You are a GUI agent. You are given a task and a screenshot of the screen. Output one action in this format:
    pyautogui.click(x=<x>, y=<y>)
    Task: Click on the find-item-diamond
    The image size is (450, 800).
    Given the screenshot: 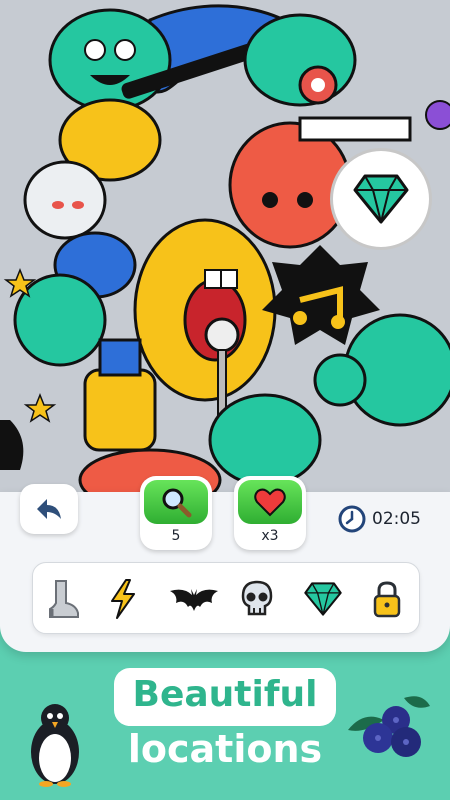 What is the action you would take?
    pyautogui.click(x=323, y=599)
    